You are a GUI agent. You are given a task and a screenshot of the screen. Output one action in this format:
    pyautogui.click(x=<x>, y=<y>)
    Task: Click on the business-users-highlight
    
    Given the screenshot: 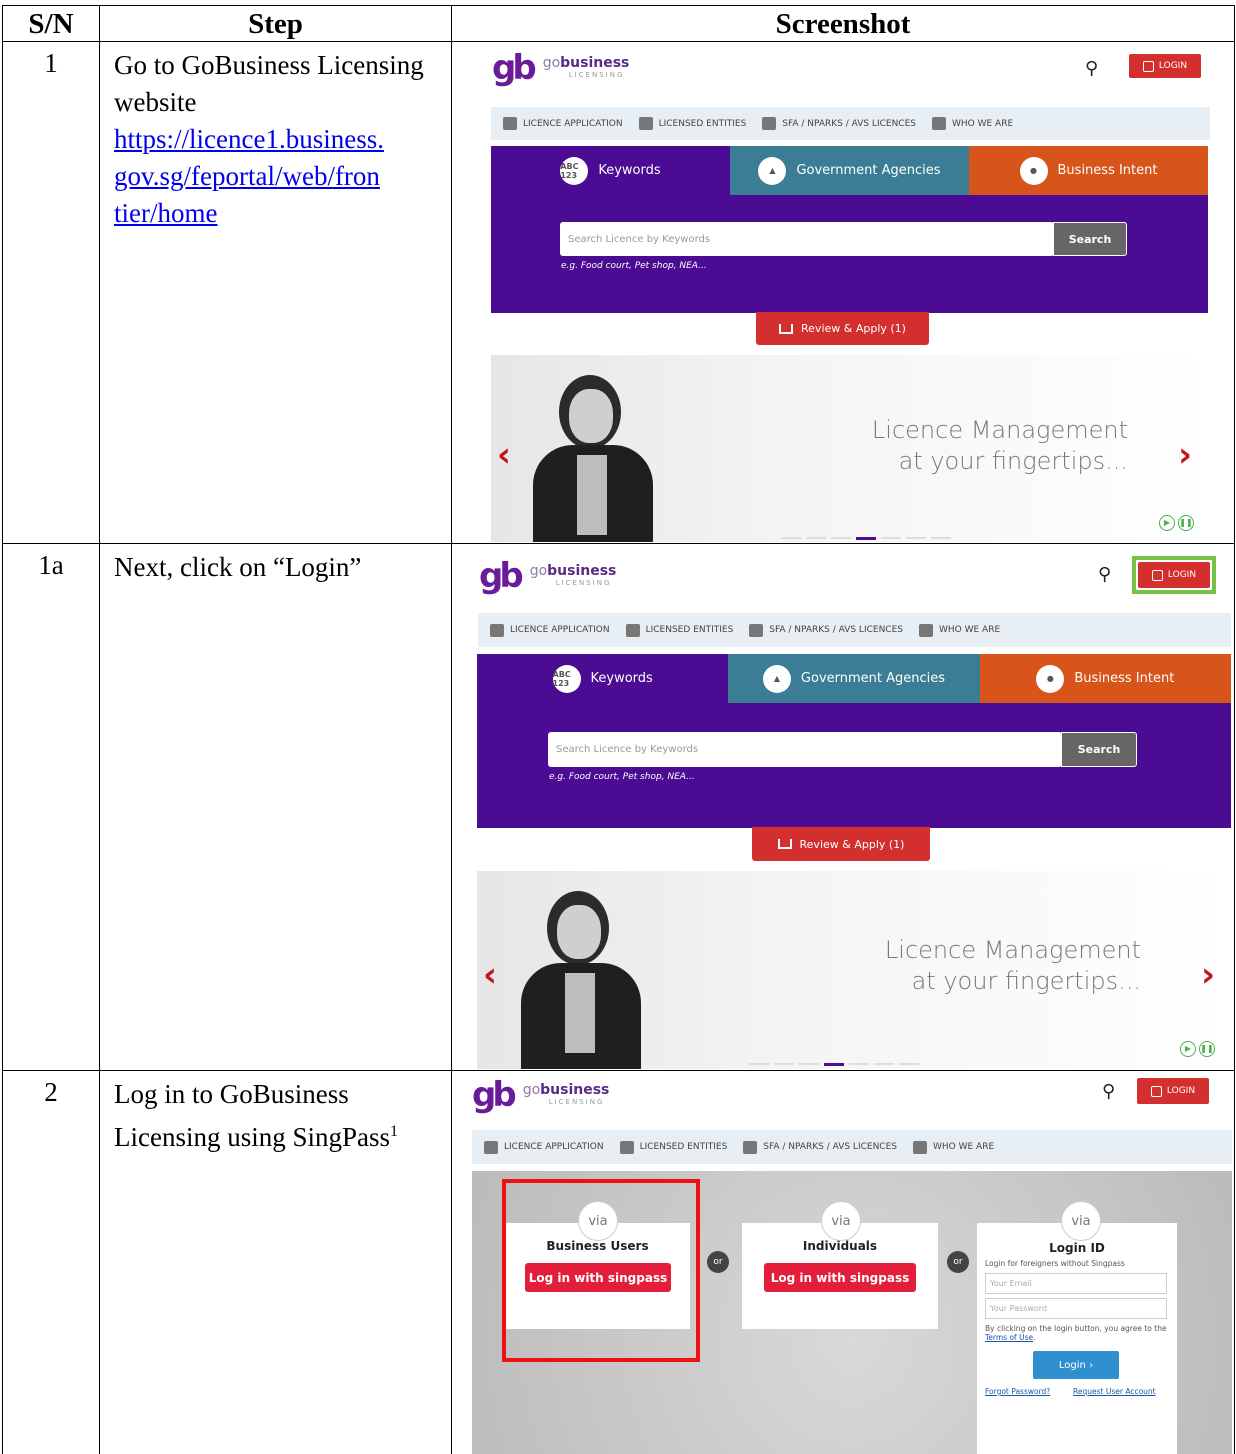 What is the action you would take?
    pyautogui.click(x=601, y=1270)
    